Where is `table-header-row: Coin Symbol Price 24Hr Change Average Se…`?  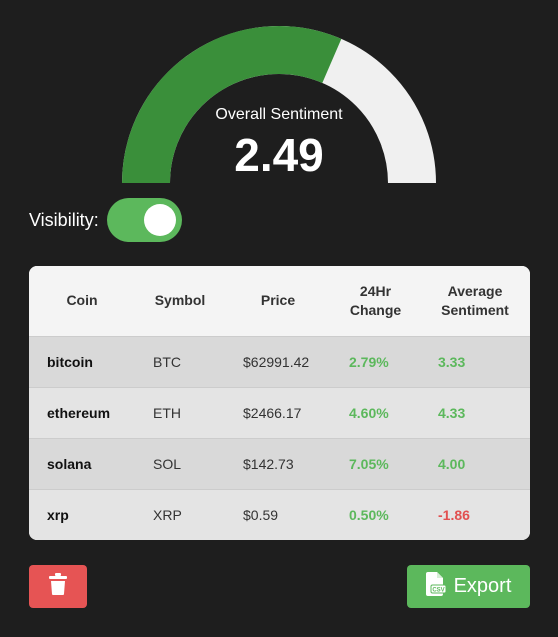 table-header-row: Coin Symbol Price 24Hr Change Average Se… is located at coordinates (279, 301).